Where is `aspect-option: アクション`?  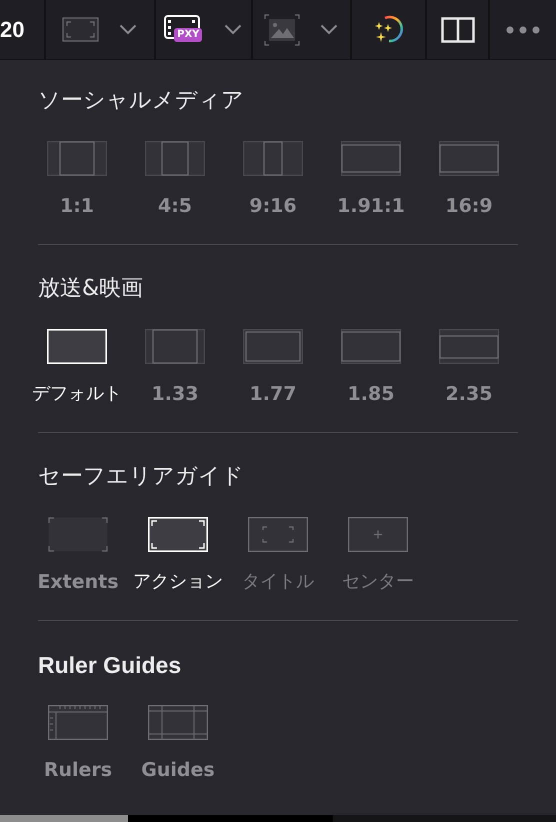 aspect-option: アクション is located at coordinates (178, 555).